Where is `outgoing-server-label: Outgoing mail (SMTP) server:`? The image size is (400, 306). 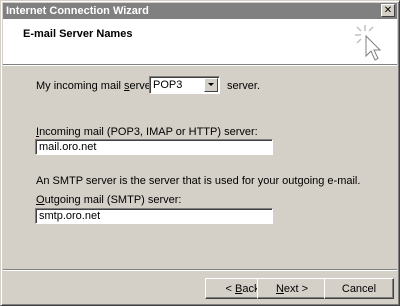
outgoing-server-label: Outgoing mail (SMTP) server: is located at coordinates (109, 200).